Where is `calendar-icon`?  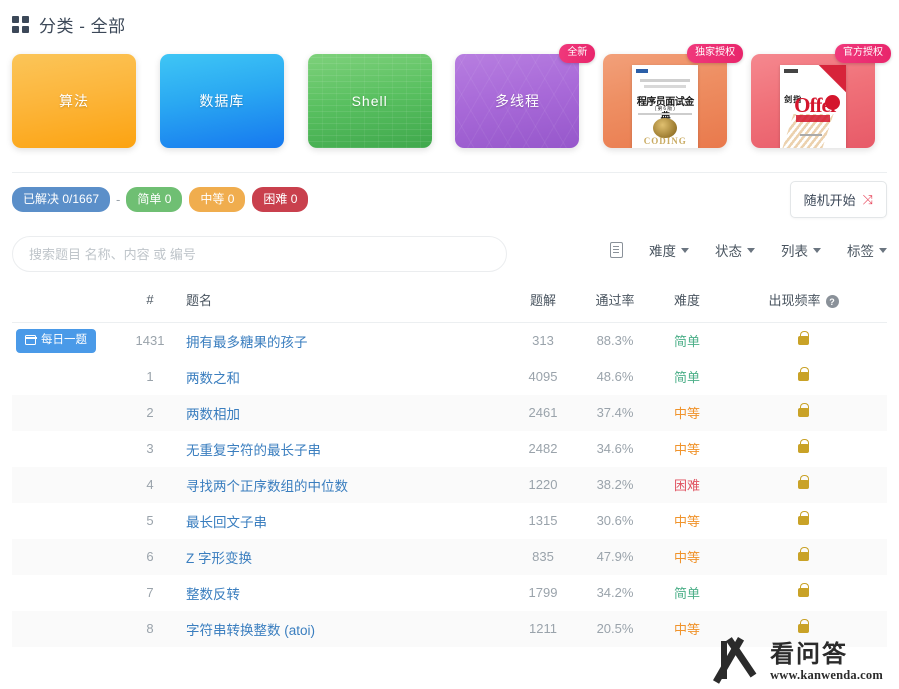 calendar-icon is located at coordinates (30, 340).